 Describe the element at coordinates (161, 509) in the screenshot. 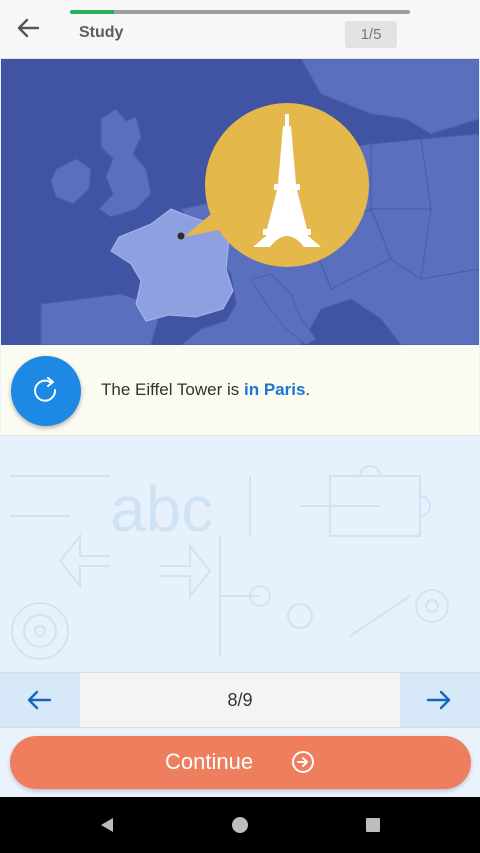

I see `svg-text: abc` at that location.